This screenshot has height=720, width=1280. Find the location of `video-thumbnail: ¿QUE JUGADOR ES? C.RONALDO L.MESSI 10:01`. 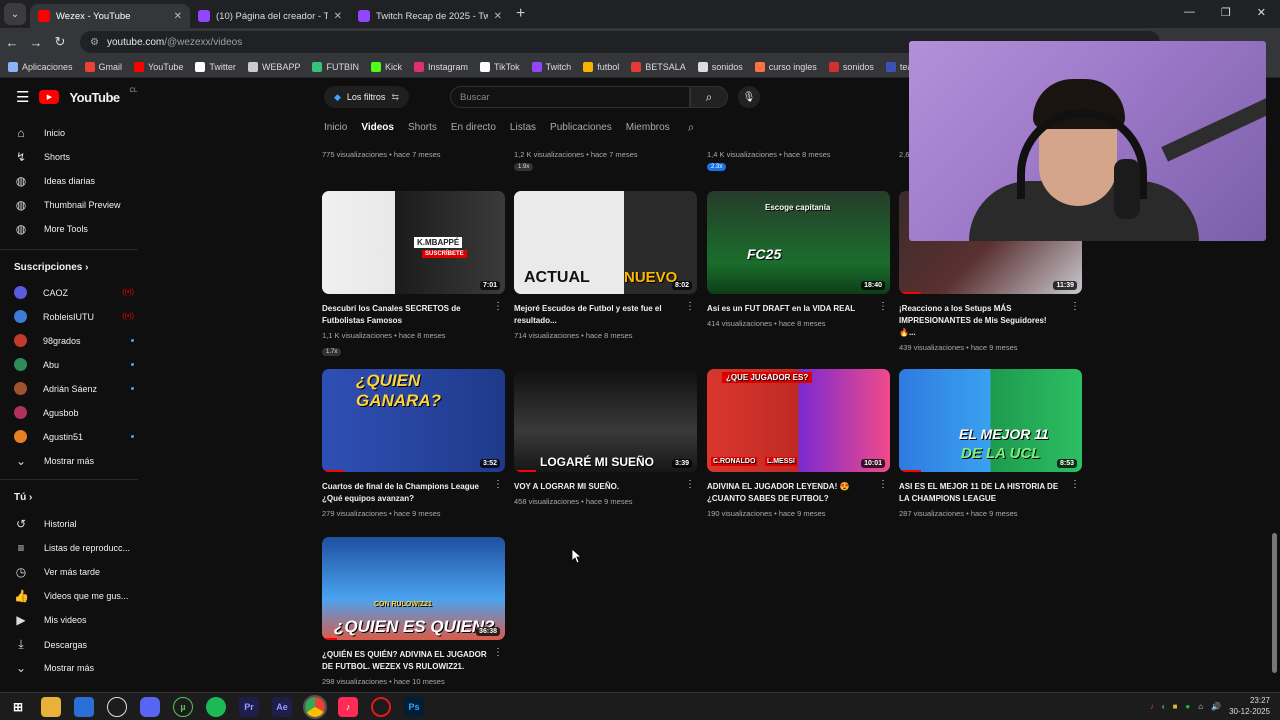

video-thumbnail: ¿QUE JUGADOR ES? C.RONALDO L.MESSI 10:01 is located at coordinates (798, 420).